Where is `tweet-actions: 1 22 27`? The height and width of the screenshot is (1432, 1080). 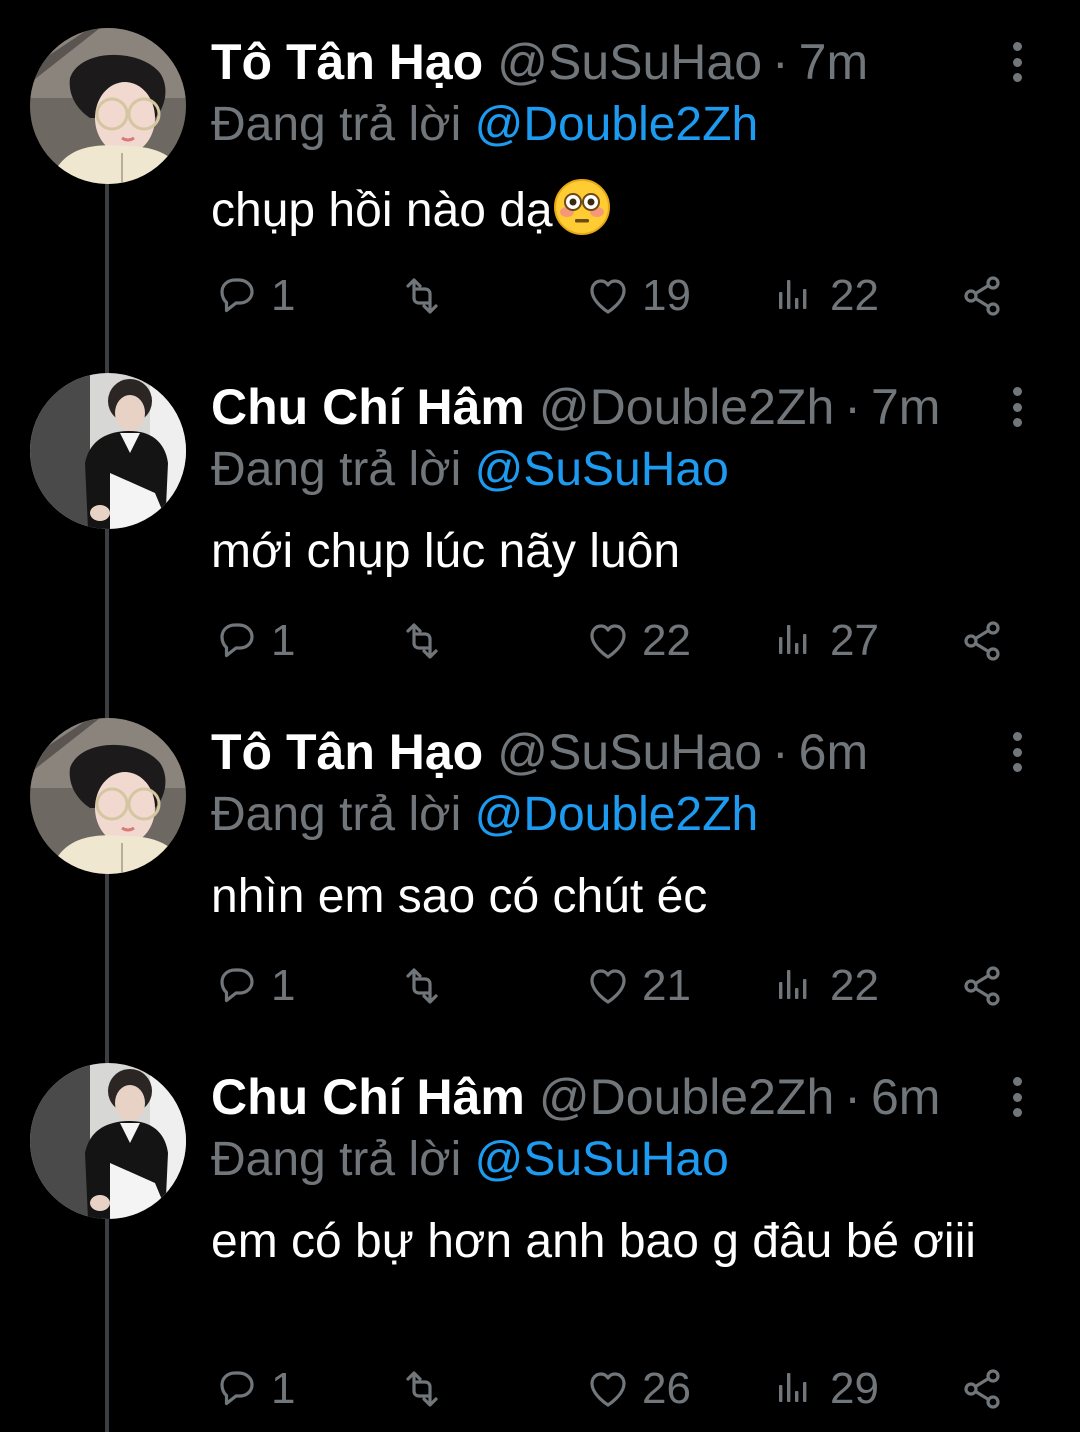
tweet-actions: 1 22 27 is located at coordinates (540, 641).